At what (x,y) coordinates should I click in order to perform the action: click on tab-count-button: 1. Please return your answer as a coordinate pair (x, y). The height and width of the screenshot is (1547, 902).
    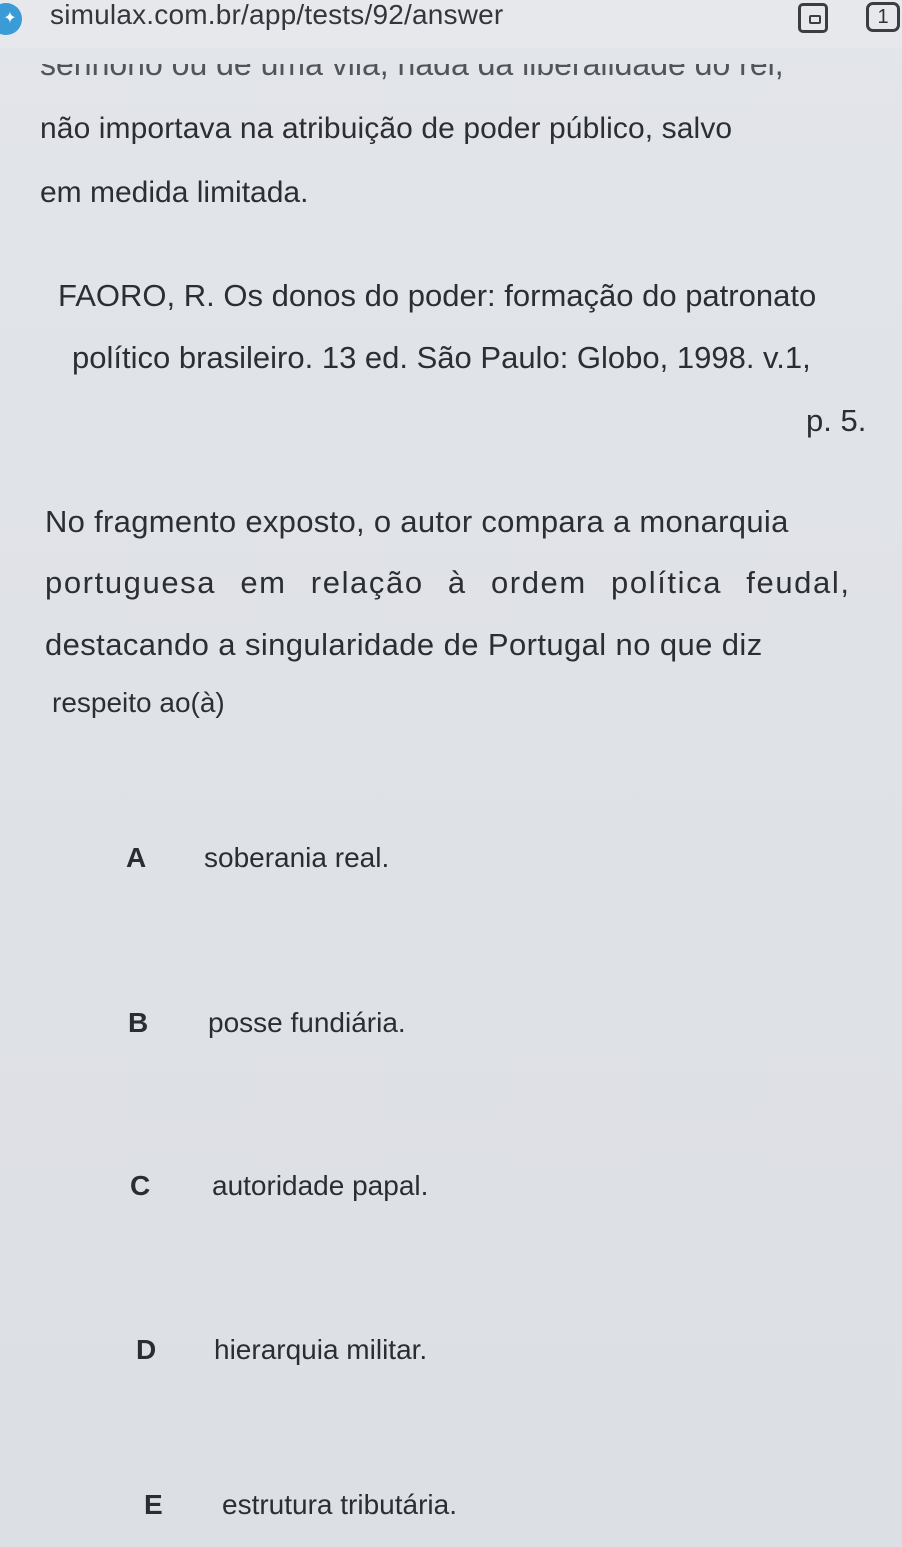
    Looking at the image, I should click on (883, 17).